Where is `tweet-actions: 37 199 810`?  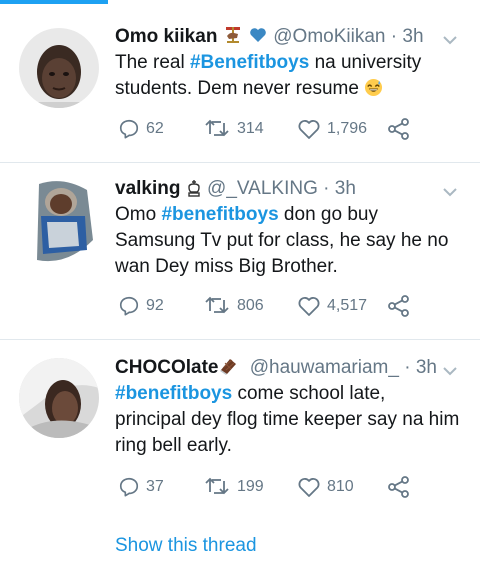
tweet-actions: 37 199 810 is located at coordinates (265, 489).